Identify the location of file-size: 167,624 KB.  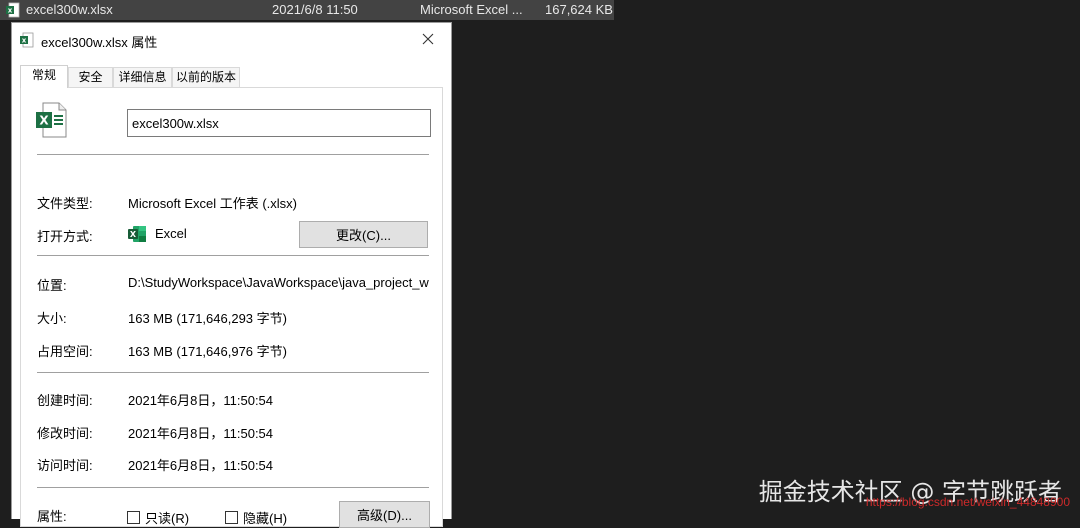
(579, 9).